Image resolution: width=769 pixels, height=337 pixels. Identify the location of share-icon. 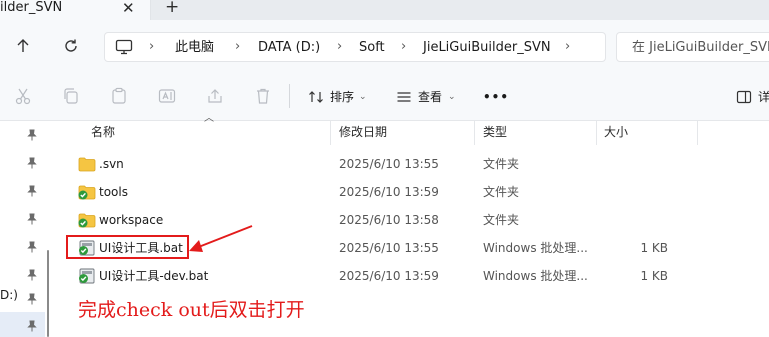
(215, 96).